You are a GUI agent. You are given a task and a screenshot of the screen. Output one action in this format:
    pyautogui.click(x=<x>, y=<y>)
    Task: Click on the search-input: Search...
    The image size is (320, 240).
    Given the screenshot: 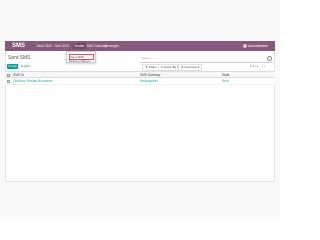 What is the action you would take?
    pyautogui.click(x=206, y=59)
    